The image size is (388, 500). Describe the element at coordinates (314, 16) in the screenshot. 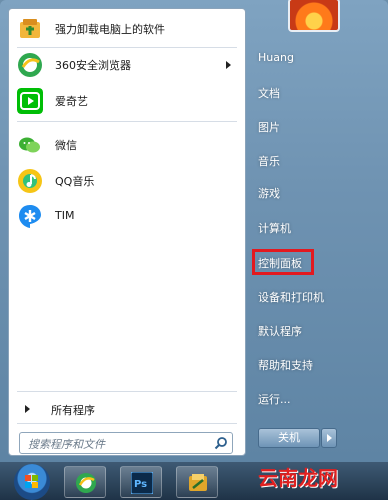

I see `user-avatar` at that location.